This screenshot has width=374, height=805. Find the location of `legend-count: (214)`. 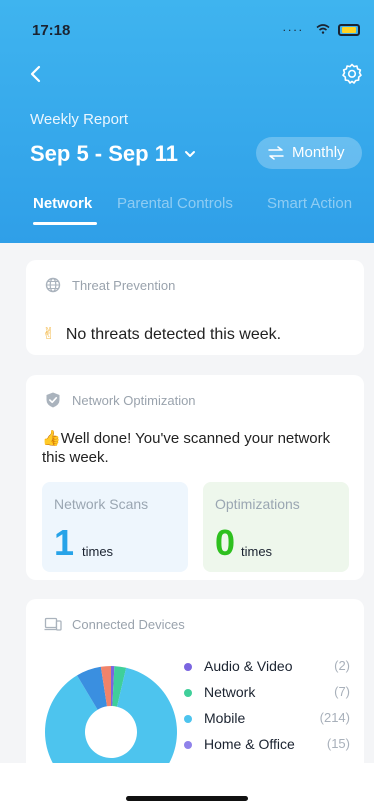

legend-count: (214) is located at coordinates (334, 717).